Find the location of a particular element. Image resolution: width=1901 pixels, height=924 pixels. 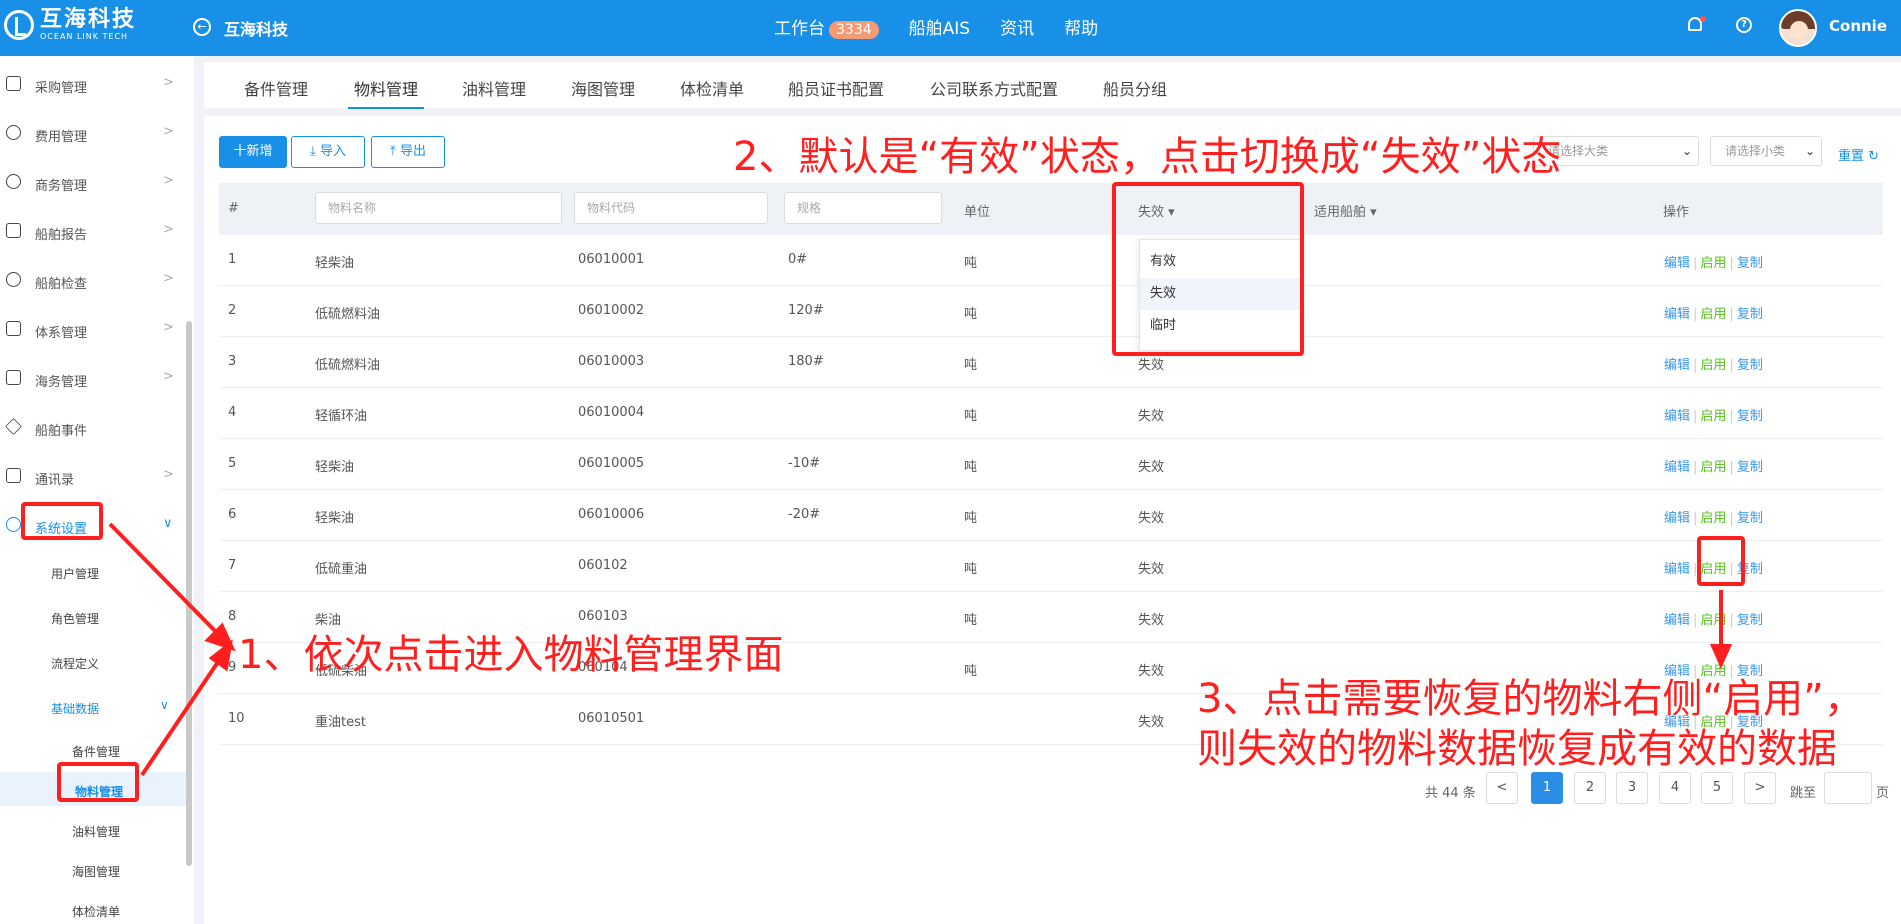

arrow-head is located at coordinates (1721, 656).